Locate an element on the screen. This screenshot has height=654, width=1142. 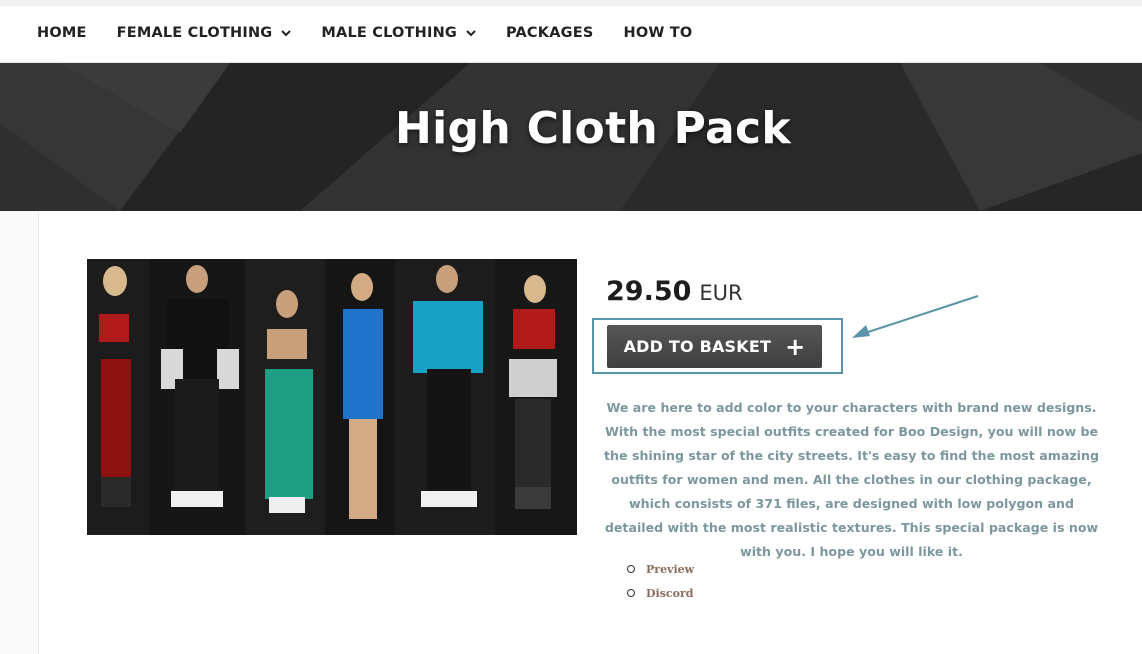
product-price: 29.50 EUR is located at coordinates (674, 291).